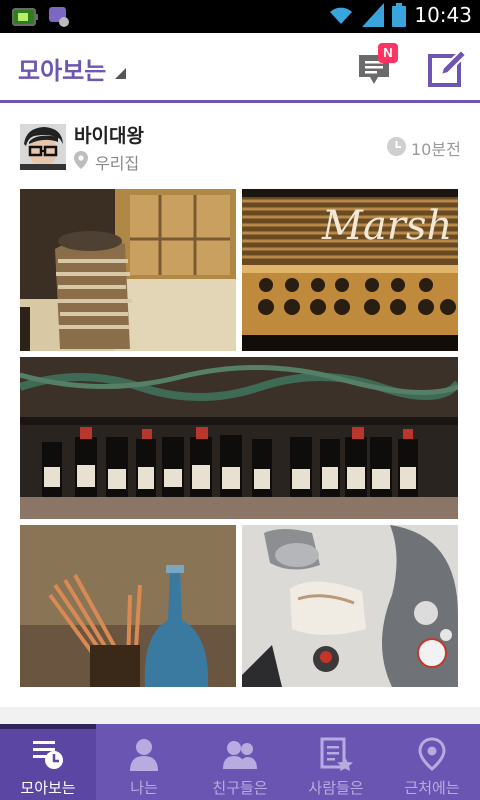 This screenshot has height=800, width=480. I want to click on list-divider, so click(240, 715).